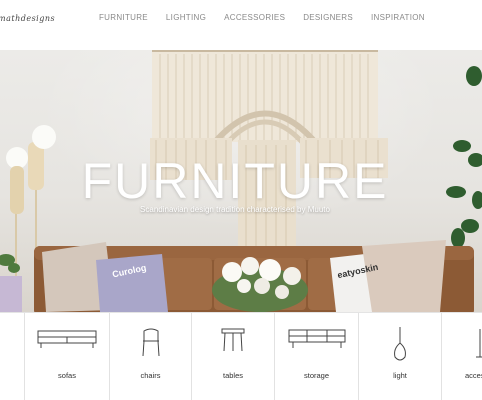 The width and height of the screenshot is (482, 400). Describe the element at coordinates (398, 17) in the screenshot. I see `nav-item-inspiration: INSPIRATION` at that location.